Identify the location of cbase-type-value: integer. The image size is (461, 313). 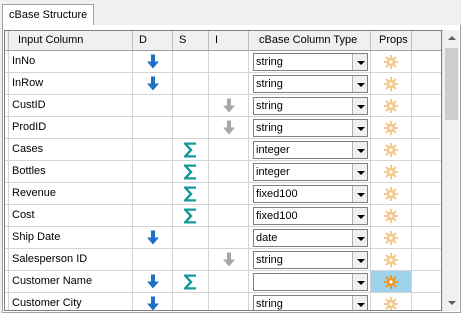
(273, 150).